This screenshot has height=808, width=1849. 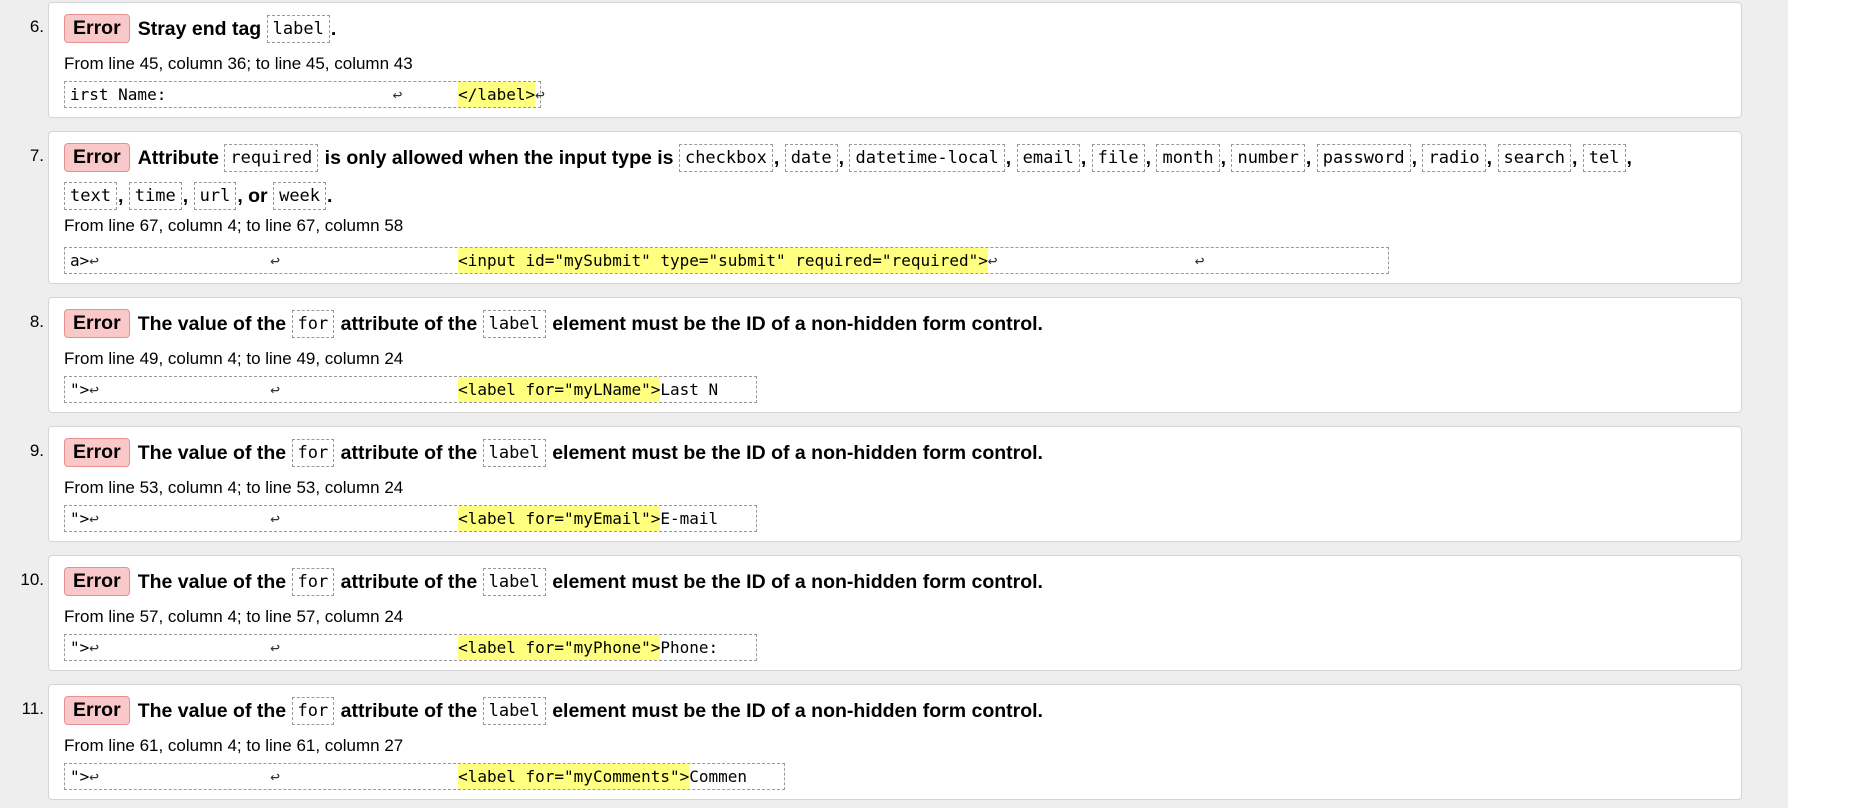 I want to click on message-number: 10., so click(x=32, y=579).